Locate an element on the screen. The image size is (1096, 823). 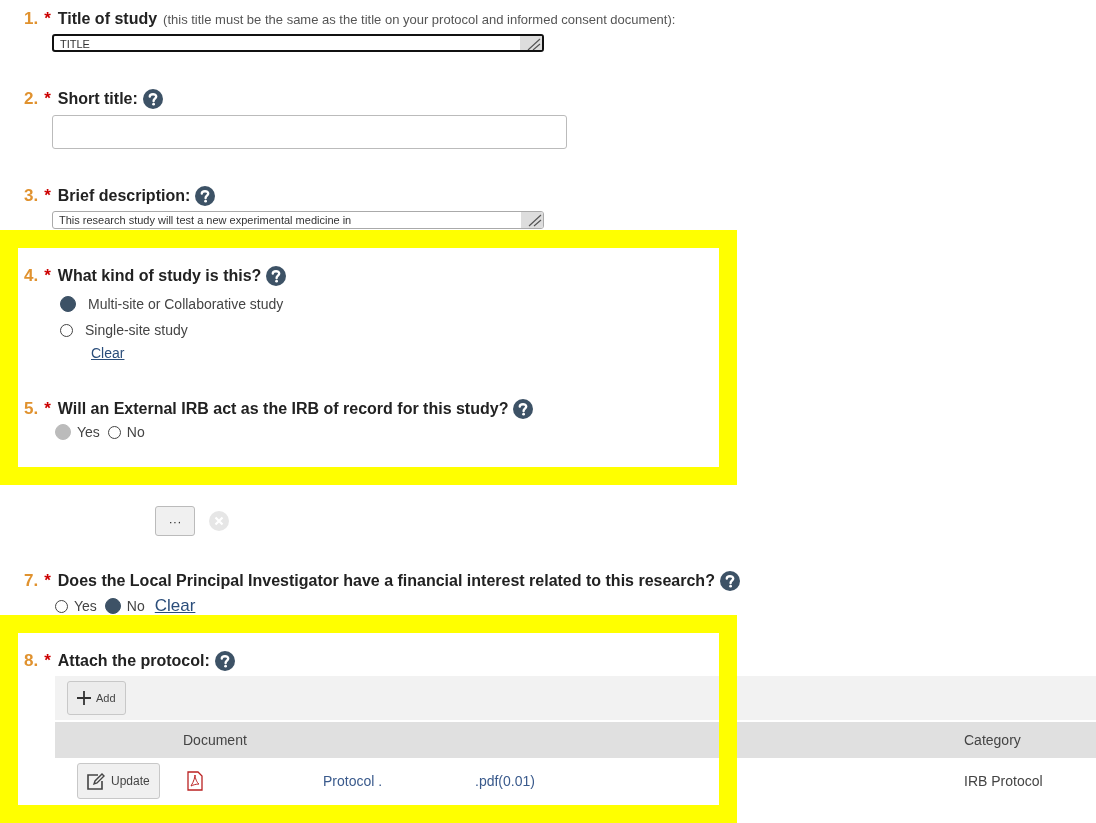
question-number: 4. is located at coordinates (31, 276).